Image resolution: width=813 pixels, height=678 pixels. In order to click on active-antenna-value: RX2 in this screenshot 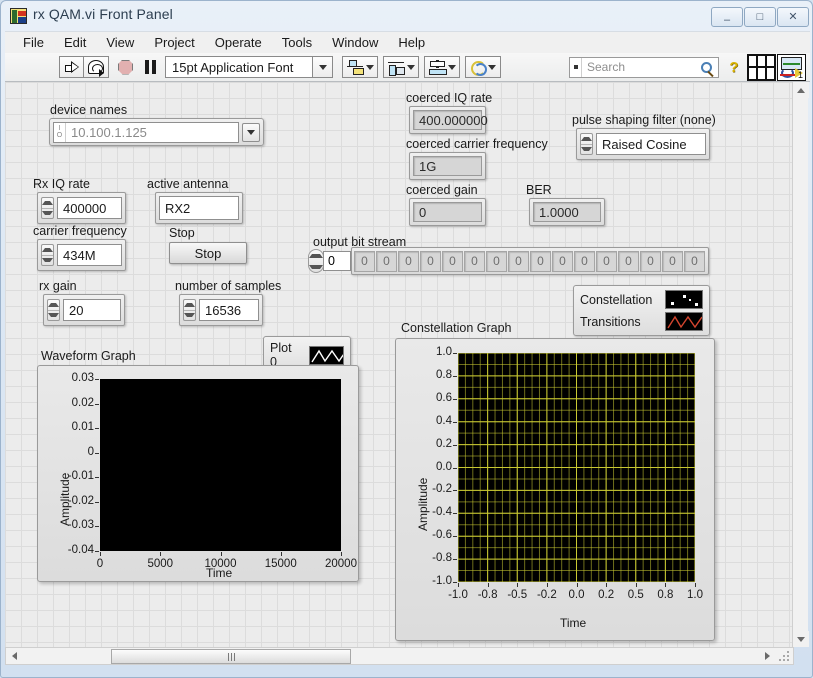, I will do `click(199, 208)`.